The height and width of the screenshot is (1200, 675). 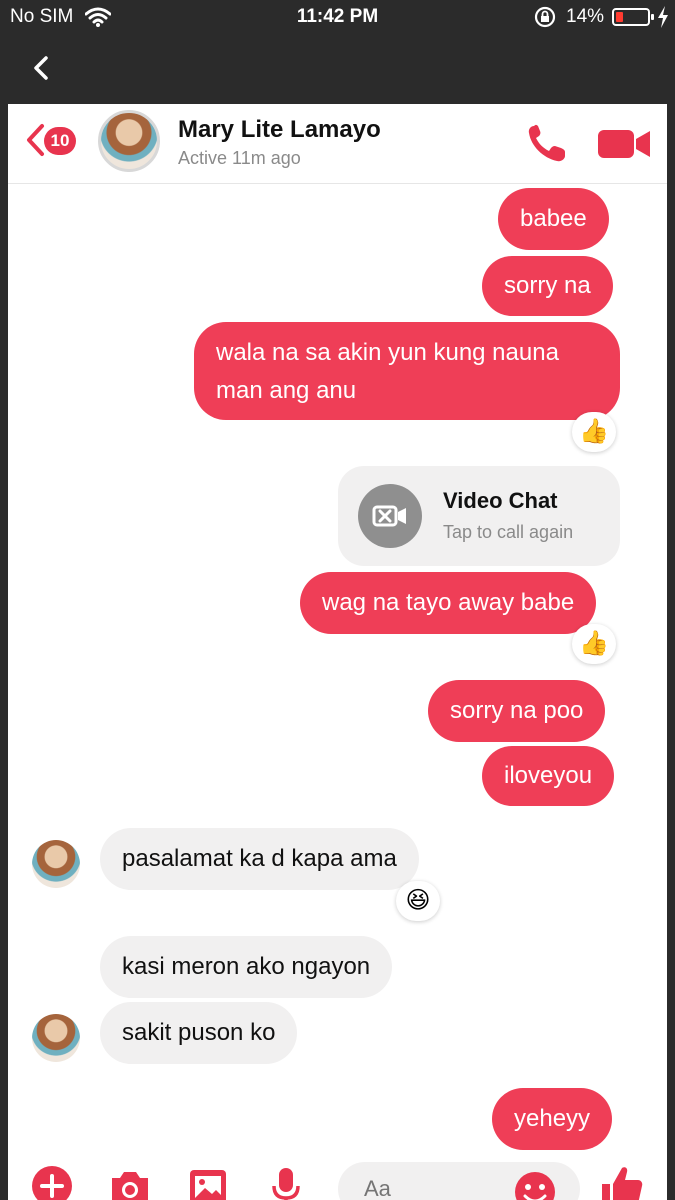 What do you see at coordinates (199, 1033) in the screenshot?
I see `incoming-message: sakit puson ko` at bounding box center [199, 1033].